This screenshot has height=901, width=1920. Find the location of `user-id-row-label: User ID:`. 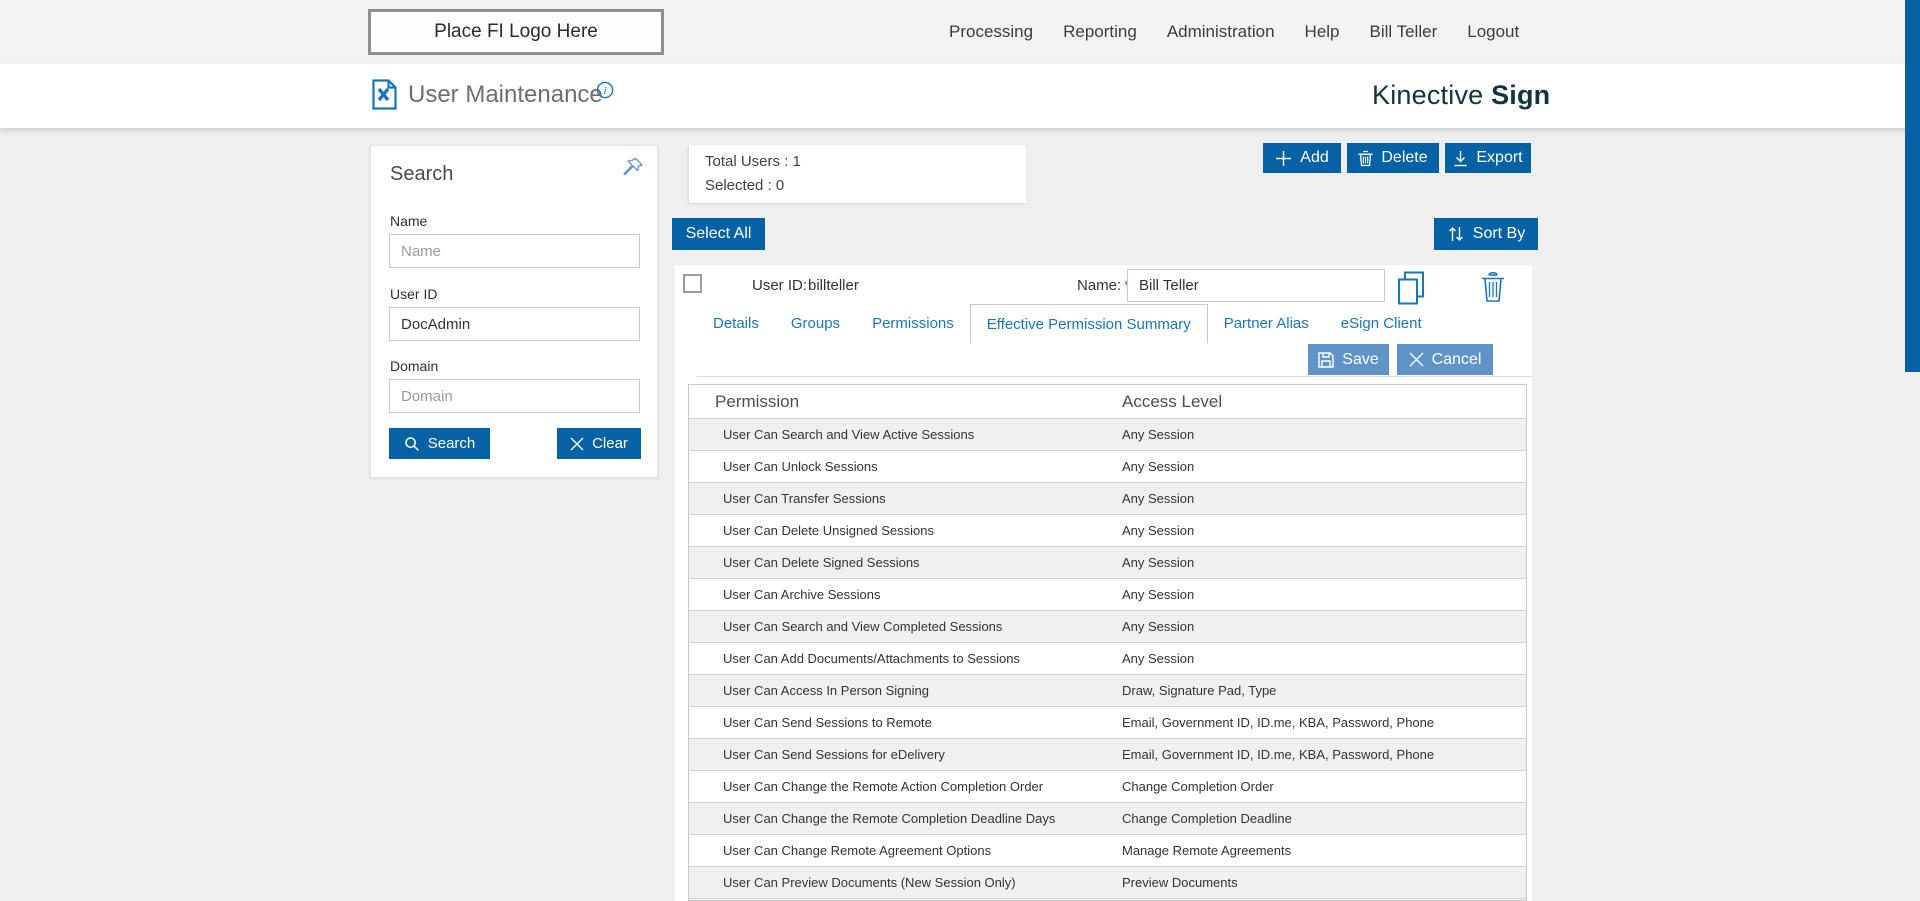

user-id-row-label: User ID: is located at coordinates (780, 285).